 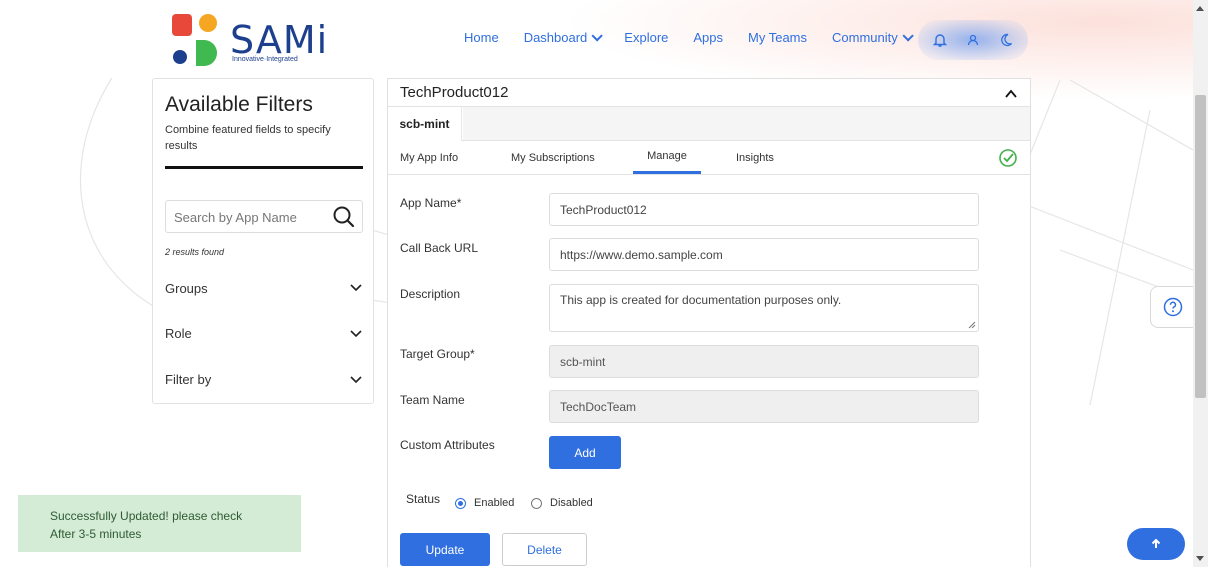 I want to click on logo-mark-icon, so click(x=194, y=40).